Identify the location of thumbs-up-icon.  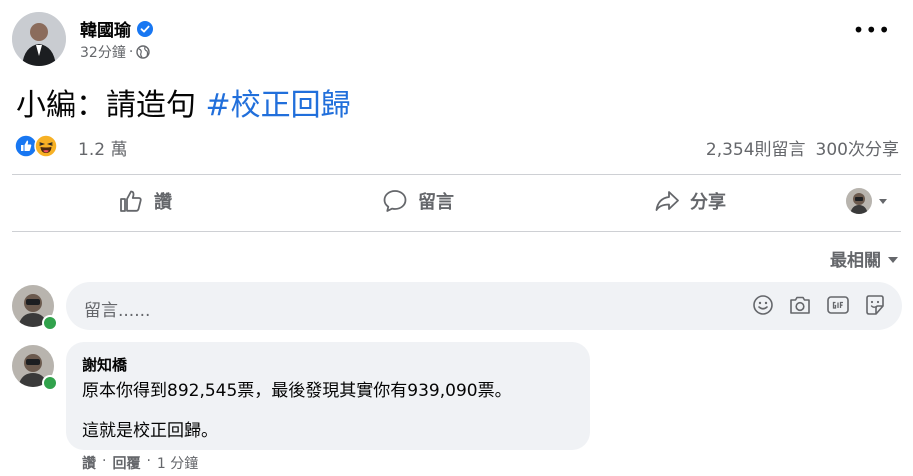
(131, 201).